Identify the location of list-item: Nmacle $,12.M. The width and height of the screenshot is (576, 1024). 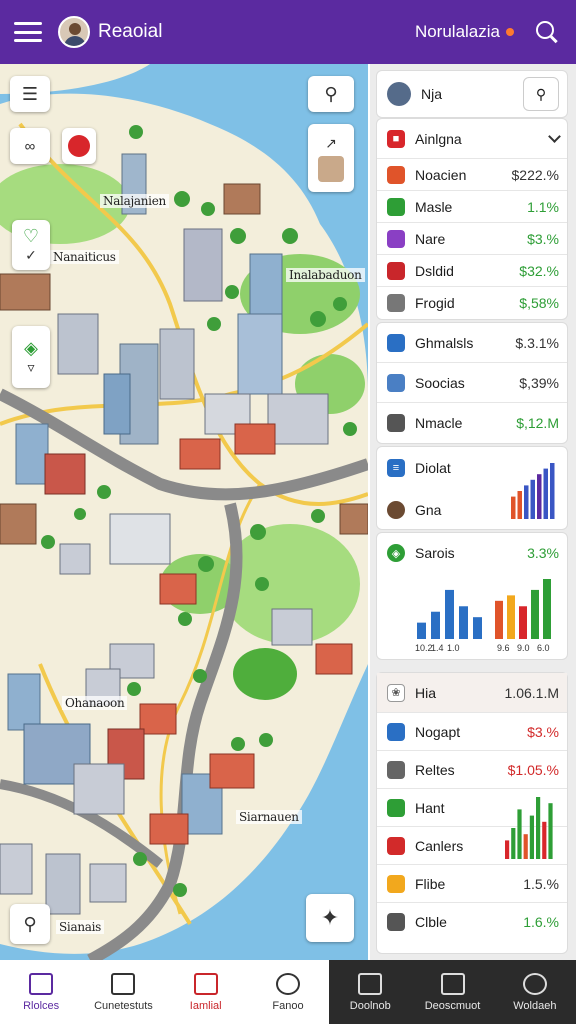
(472, 423).